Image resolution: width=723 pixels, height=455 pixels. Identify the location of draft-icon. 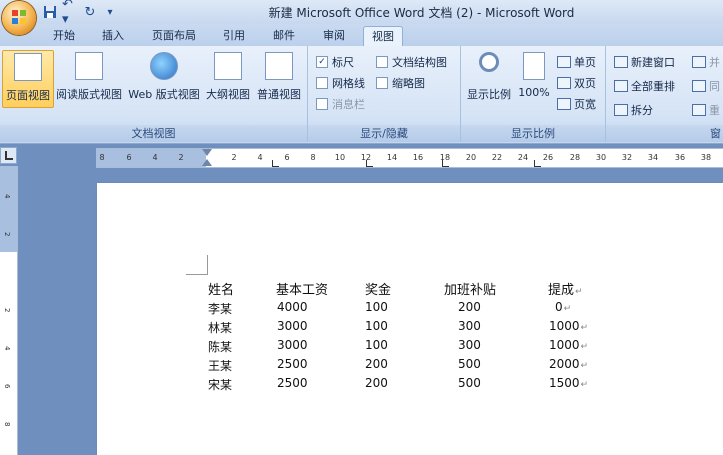
(279, 66).